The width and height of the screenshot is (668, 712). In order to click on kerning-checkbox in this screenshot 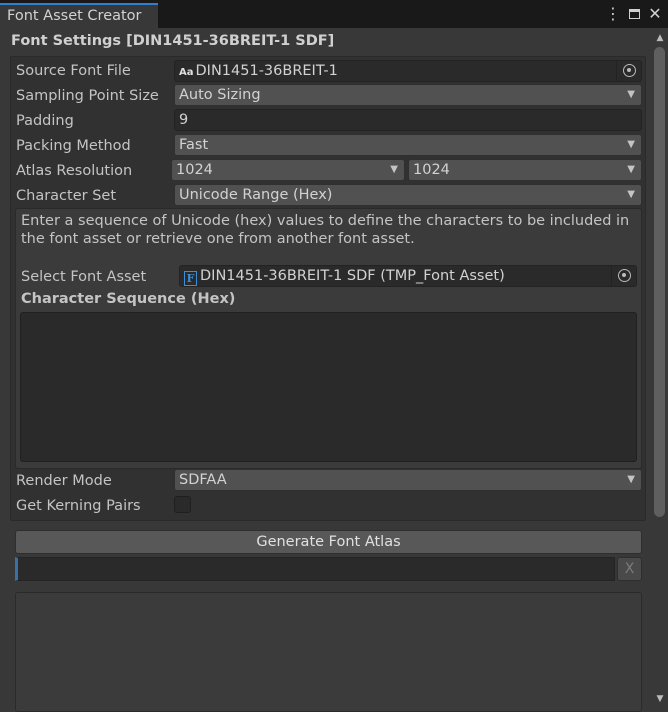, I will do `click(182, 504)`.